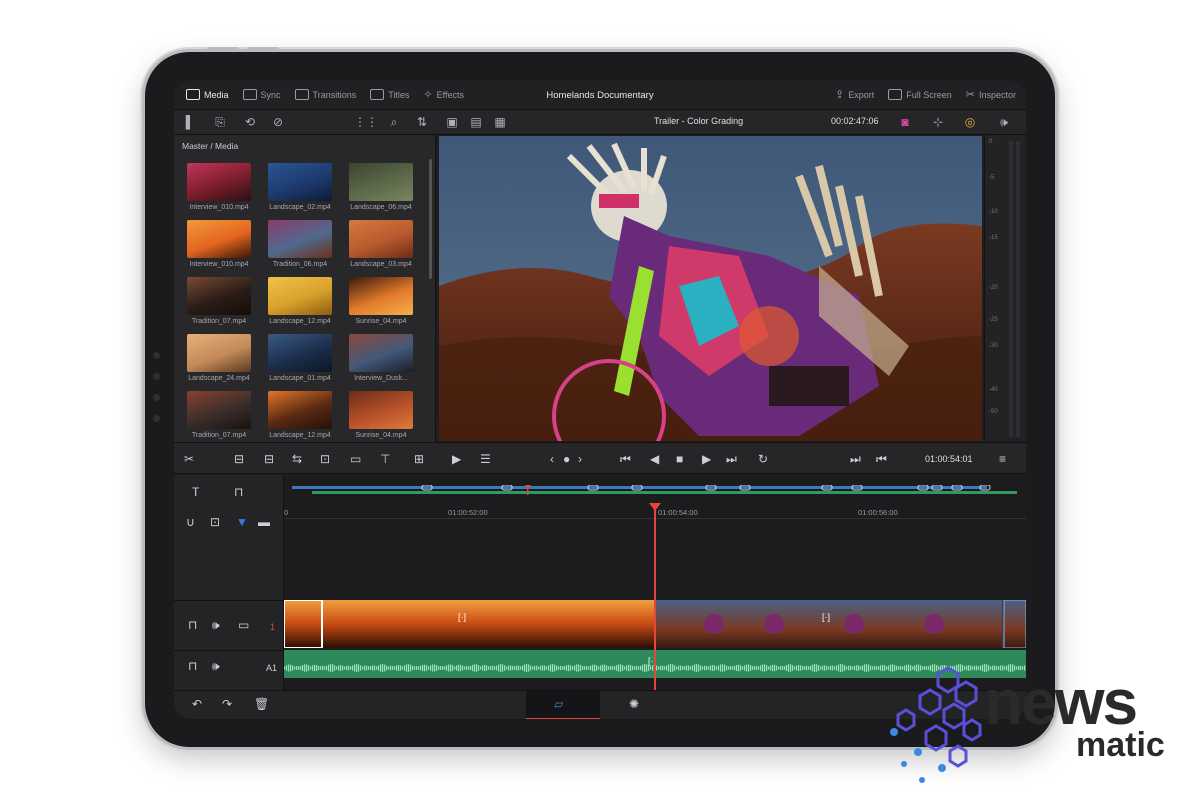  What do you see at coordinates (250, 122) in the screenshot?
I see `link-icon: ⟲` at bounding box center [250, 122].